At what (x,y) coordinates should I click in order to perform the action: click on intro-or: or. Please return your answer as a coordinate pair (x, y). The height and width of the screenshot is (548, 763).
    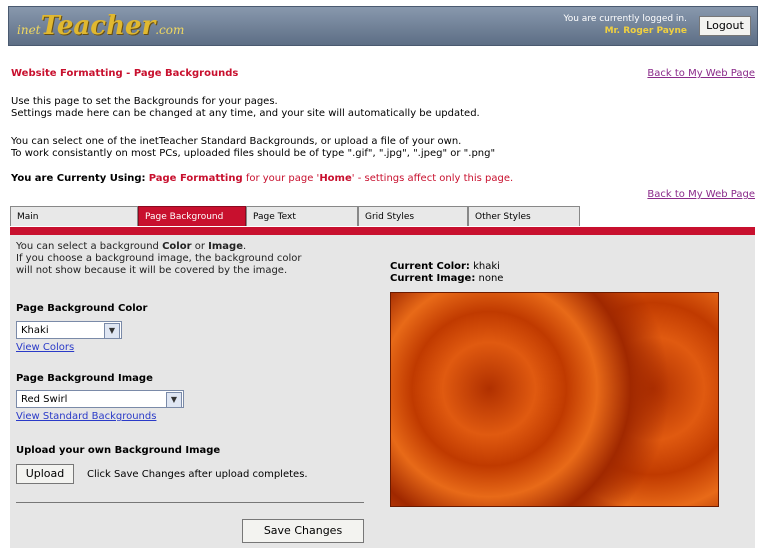
    Looking at the image, I should click on (200, 246).